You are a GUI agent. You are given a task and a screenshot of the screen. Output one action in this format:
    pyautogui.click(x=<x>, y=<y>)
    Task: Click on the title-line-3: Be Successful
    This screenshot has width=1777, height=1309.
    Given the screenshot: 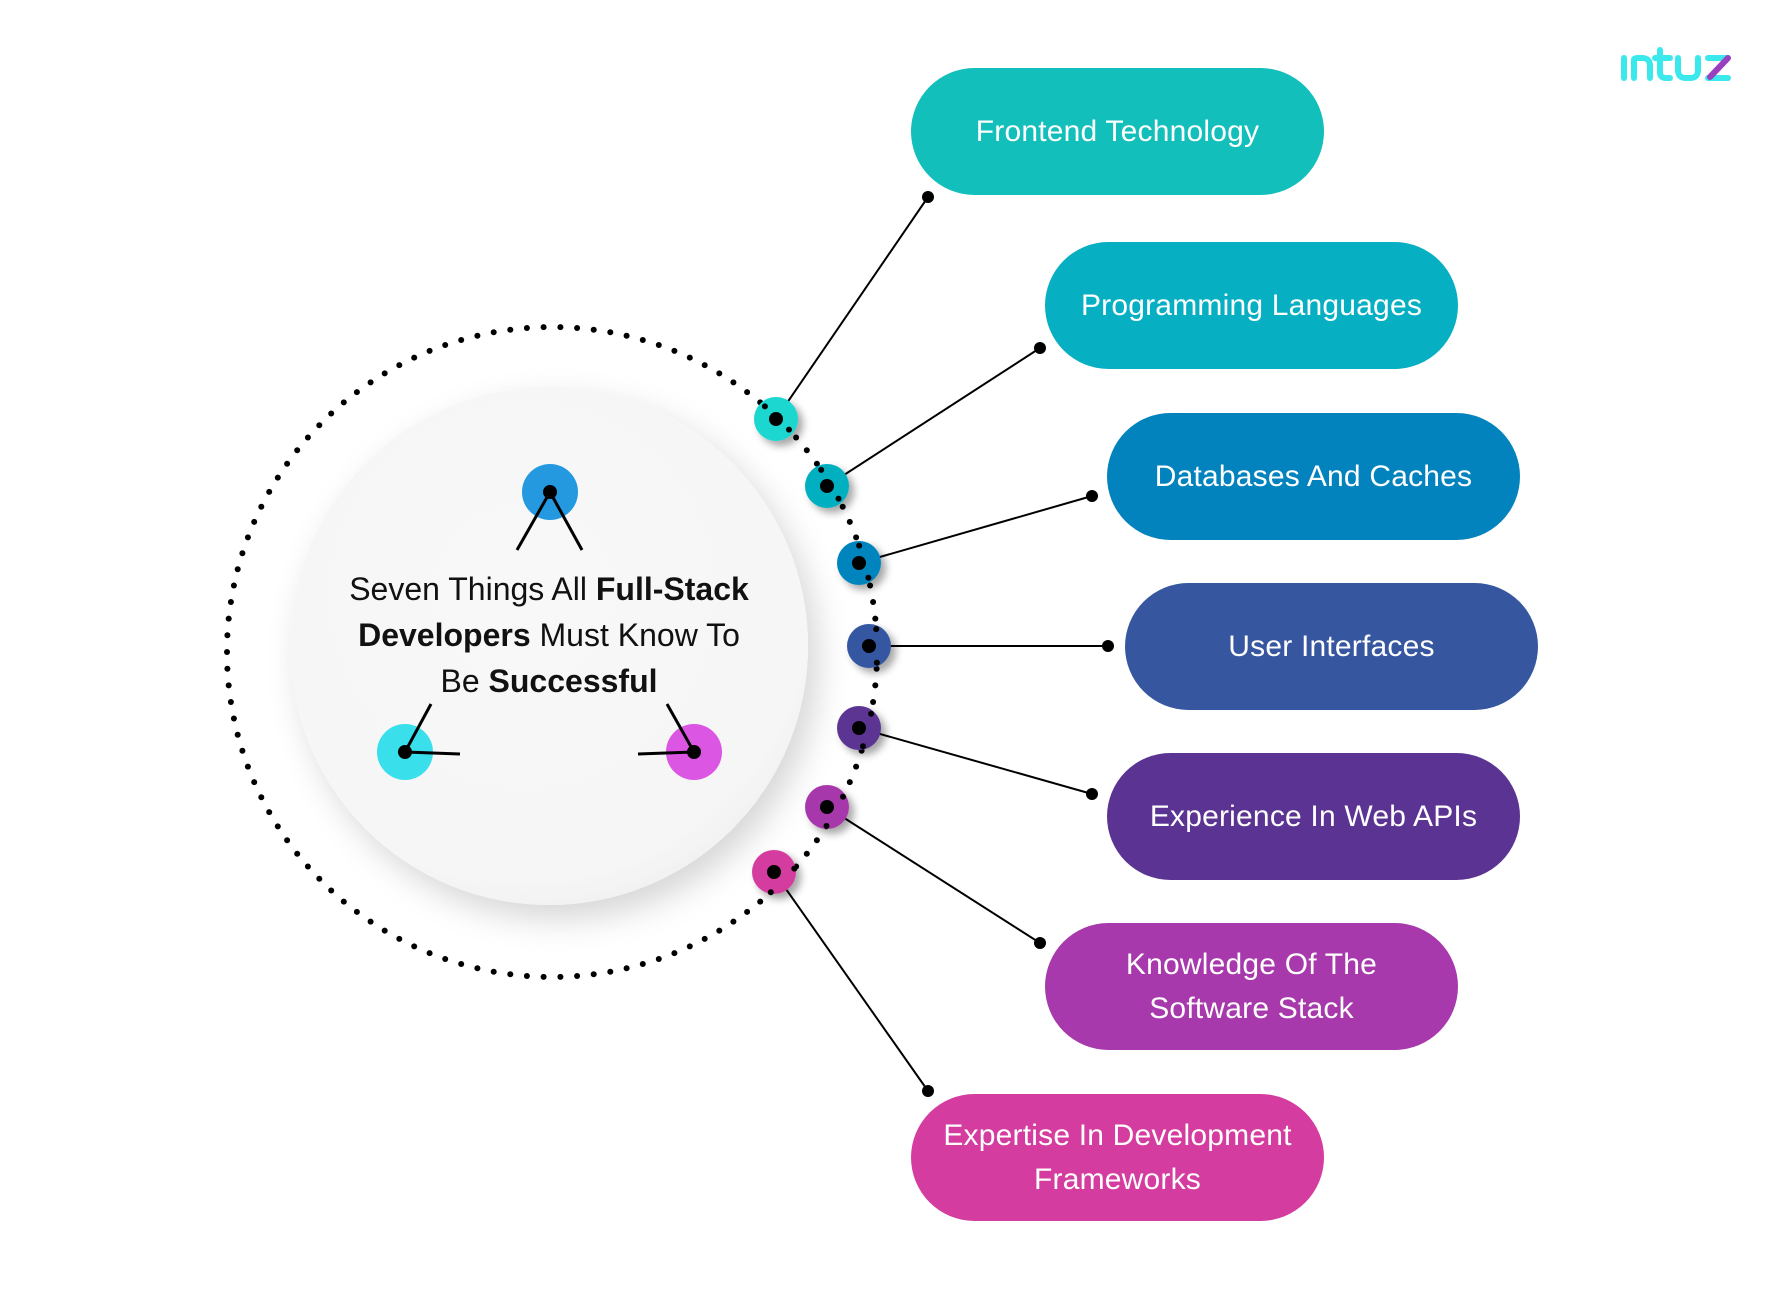 What is the action you would take?
    pyautogui.click(x=549, y=681)
    